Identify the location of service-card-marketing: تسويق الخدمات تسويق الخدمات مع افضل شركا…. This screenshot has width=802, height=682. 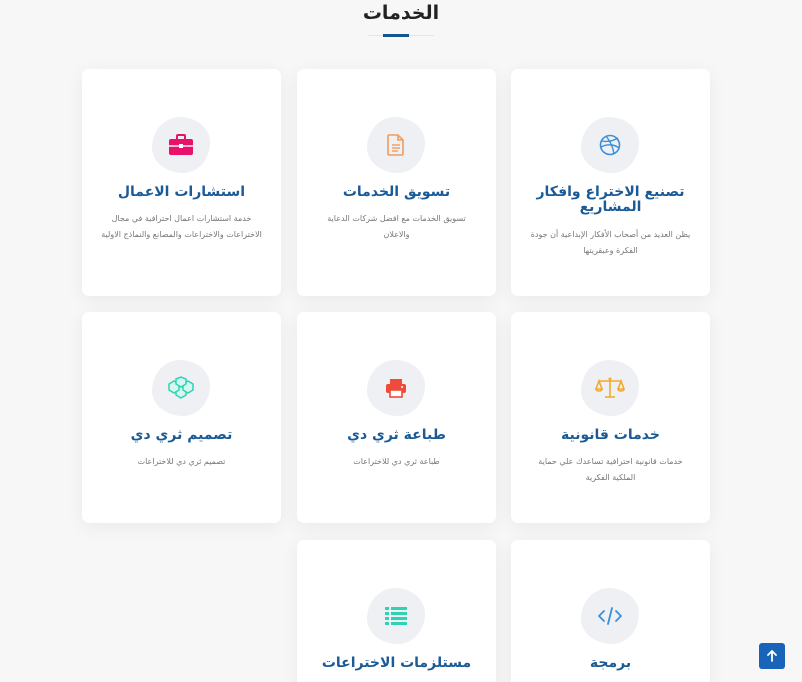
(396, 182).